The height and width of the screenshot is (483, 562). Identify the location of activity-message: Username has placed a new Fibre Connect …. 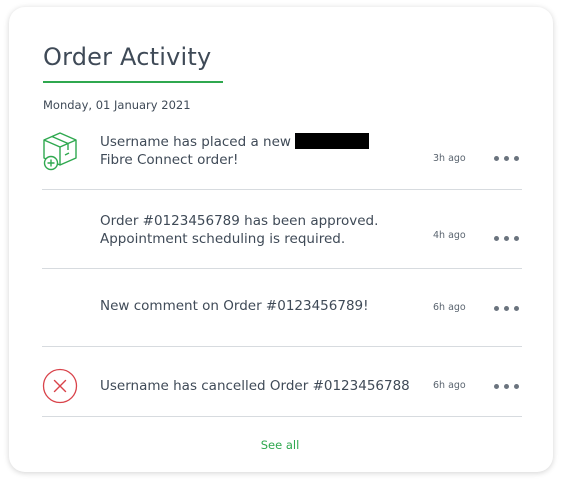
(250, 151).